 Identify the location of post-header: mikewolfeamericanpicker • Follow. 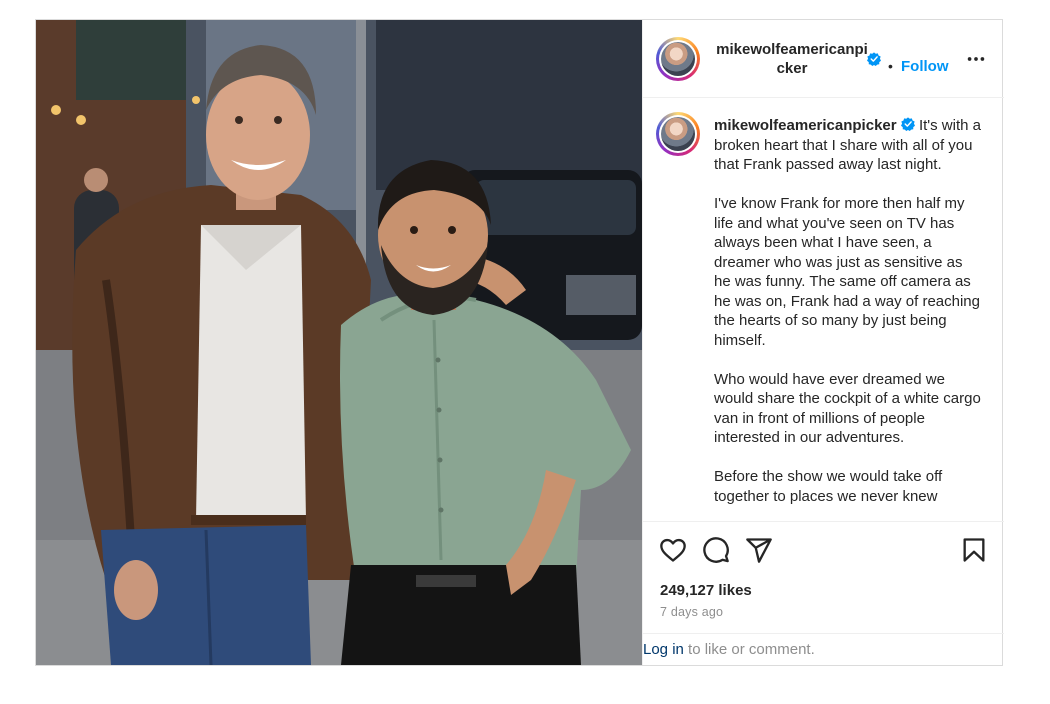
(823, 59).